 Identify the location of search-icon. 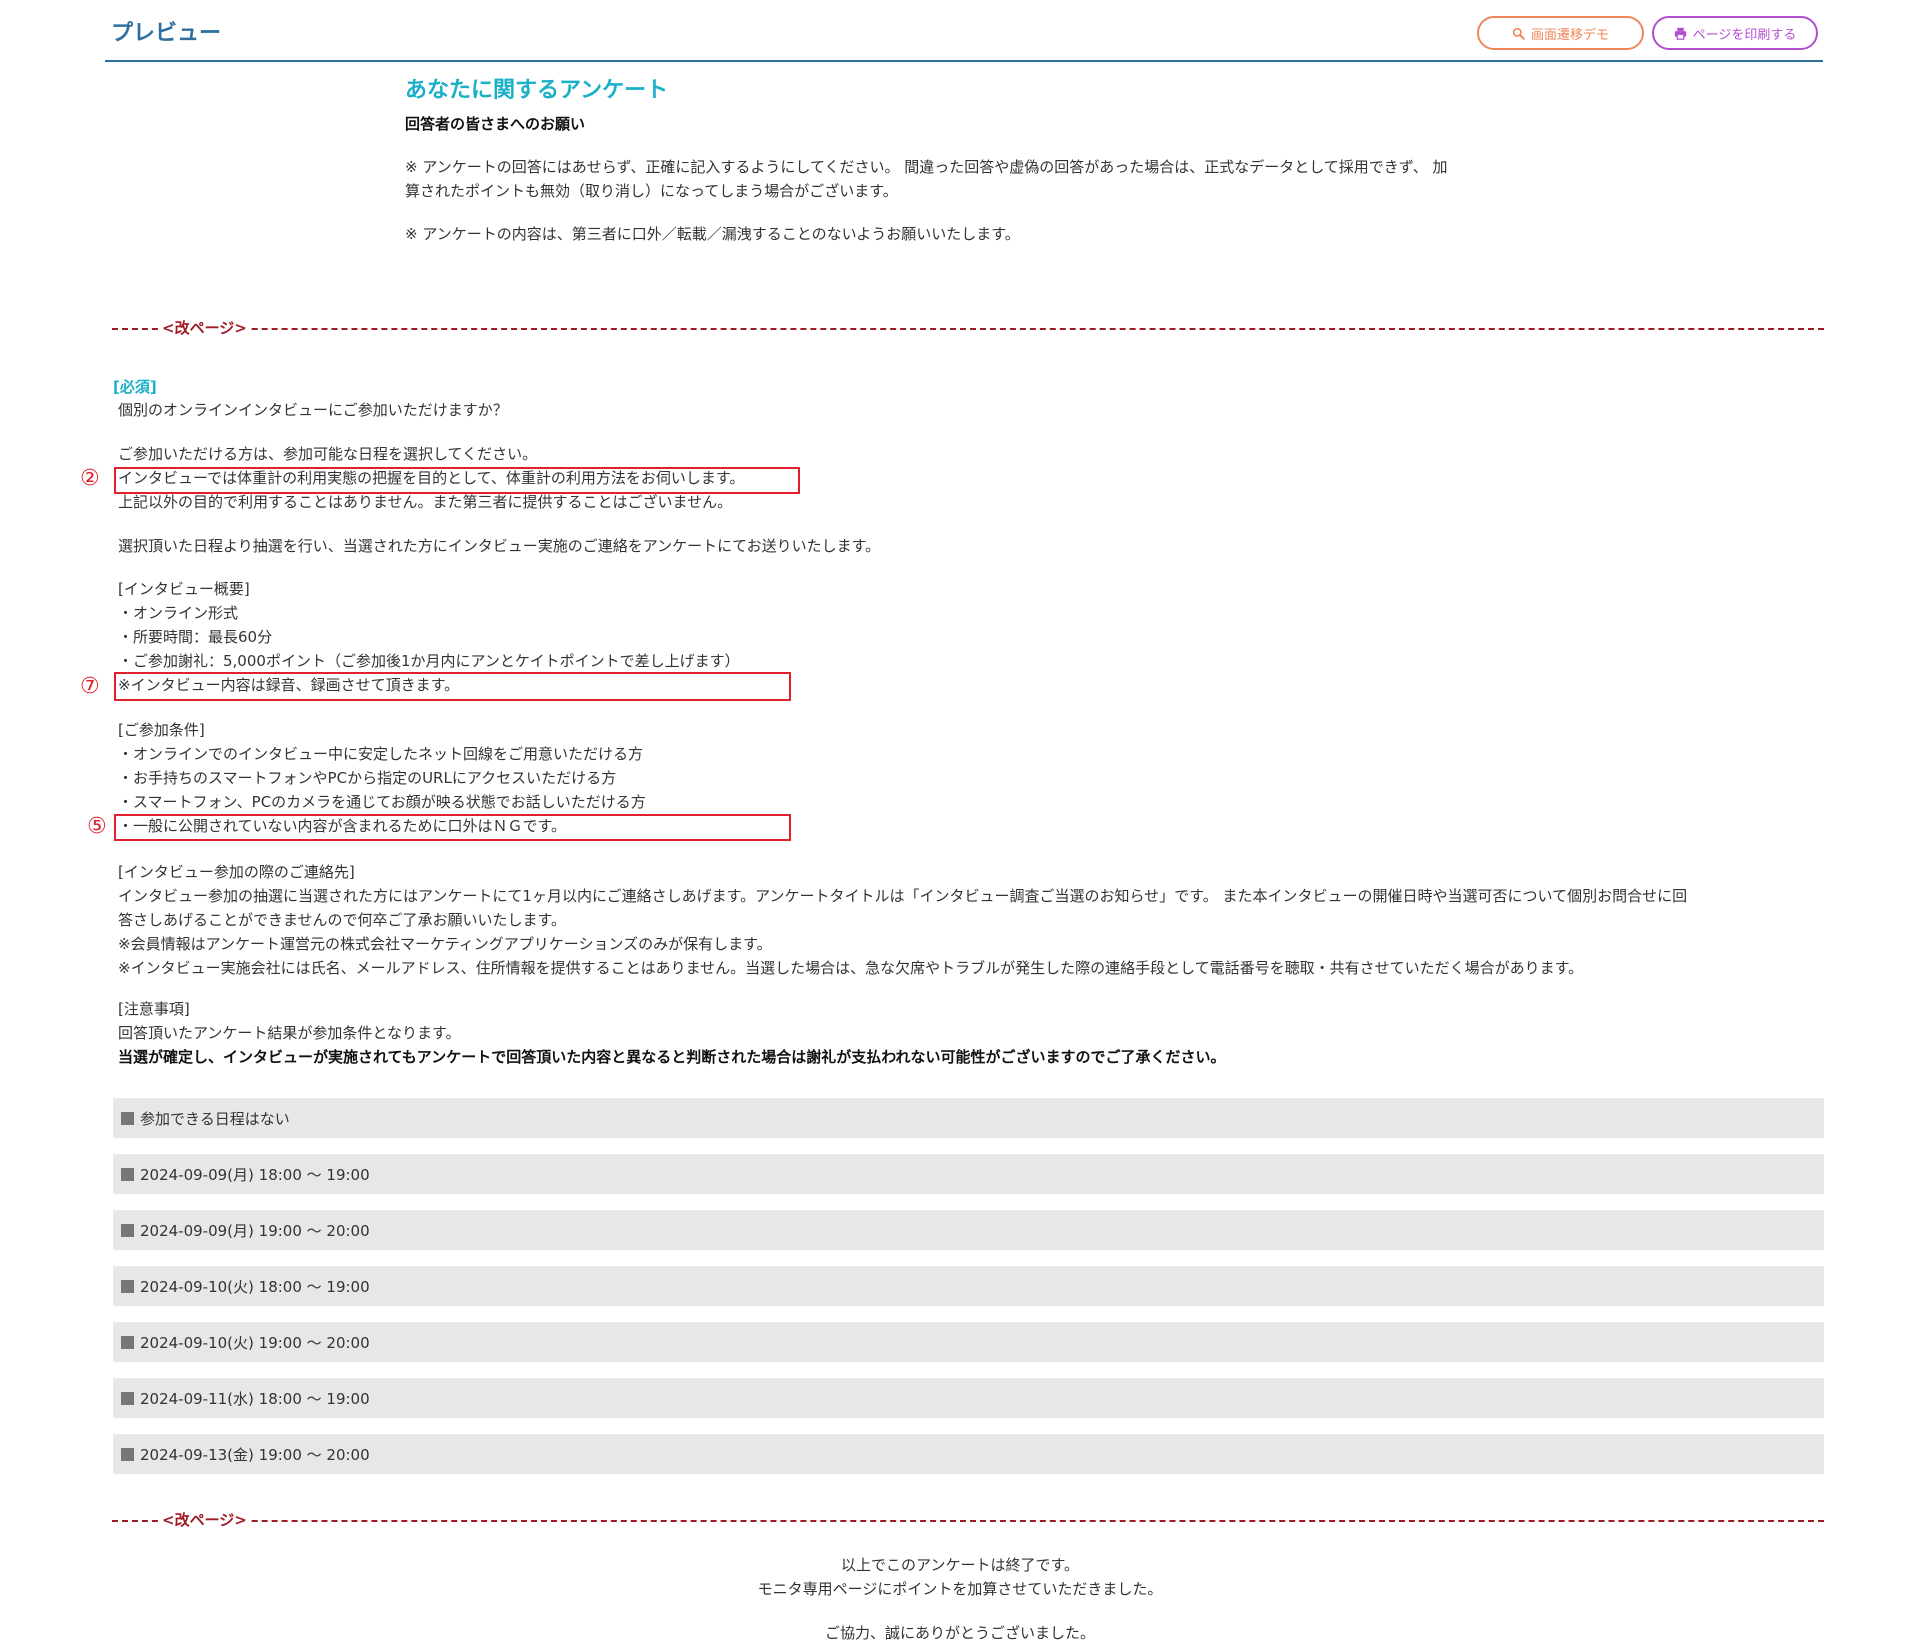
(1518, 33).